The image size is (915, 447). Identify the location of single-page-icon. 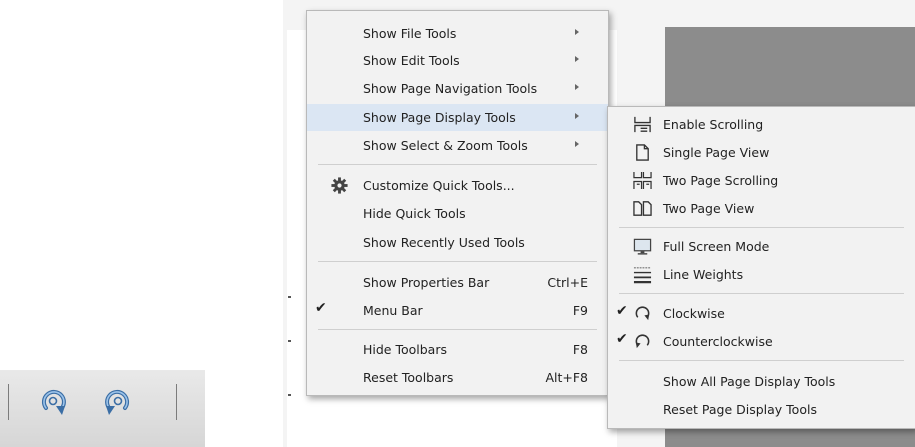
(642, 152).